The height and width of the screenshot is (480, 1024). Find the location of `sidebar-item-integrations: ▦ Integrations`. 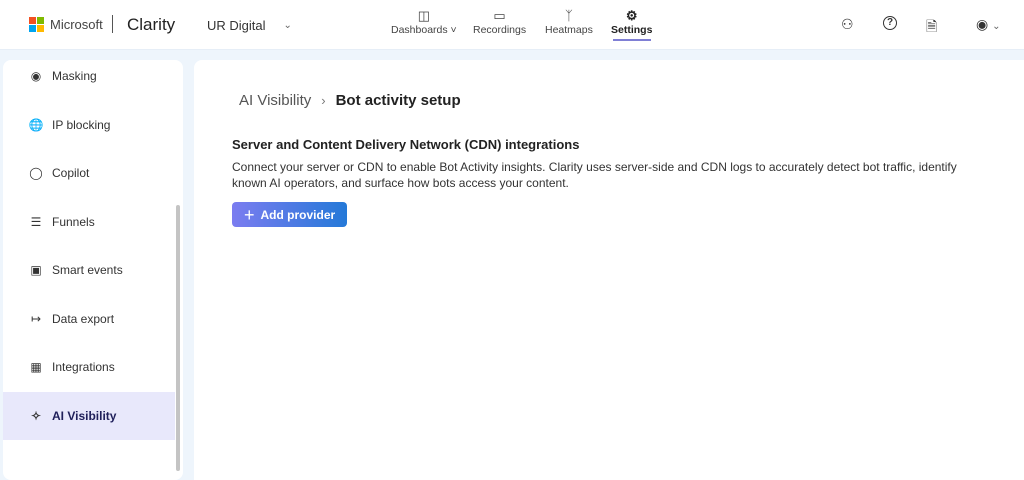

sidebar-item-integrations: ▦ Integrations is located at coordinates (89, 367).